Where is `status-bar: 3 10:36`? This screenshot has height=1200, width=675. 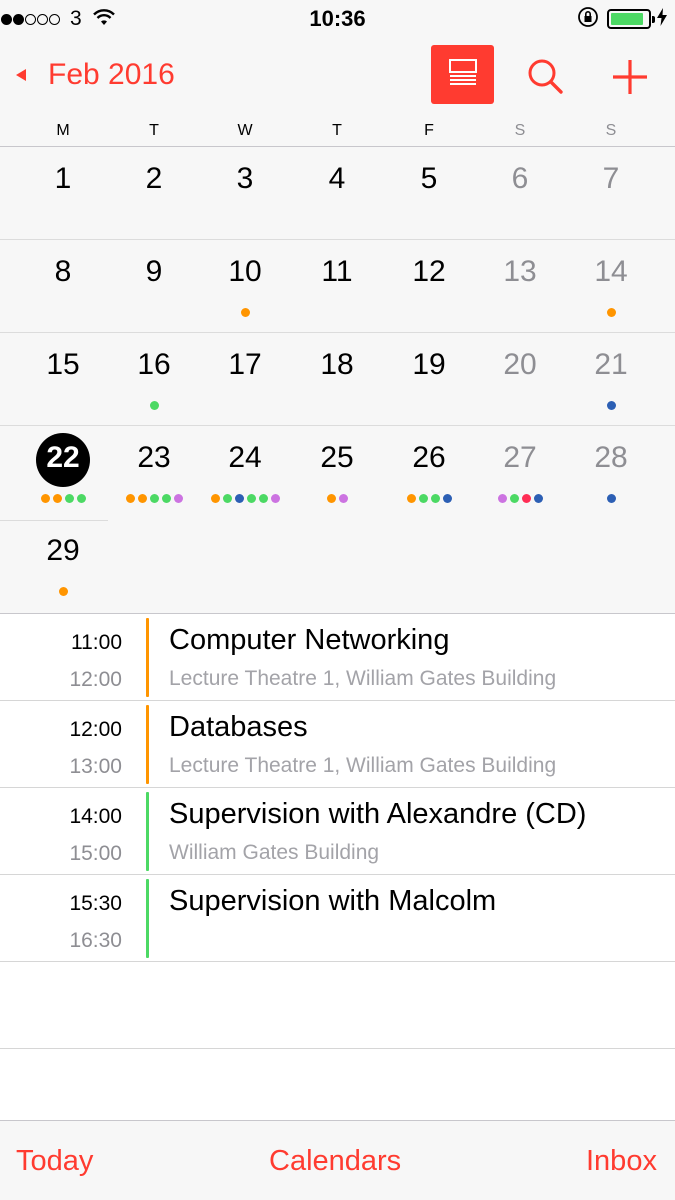
status-bar: 3 10:36 is located at coordinates (337, 20).